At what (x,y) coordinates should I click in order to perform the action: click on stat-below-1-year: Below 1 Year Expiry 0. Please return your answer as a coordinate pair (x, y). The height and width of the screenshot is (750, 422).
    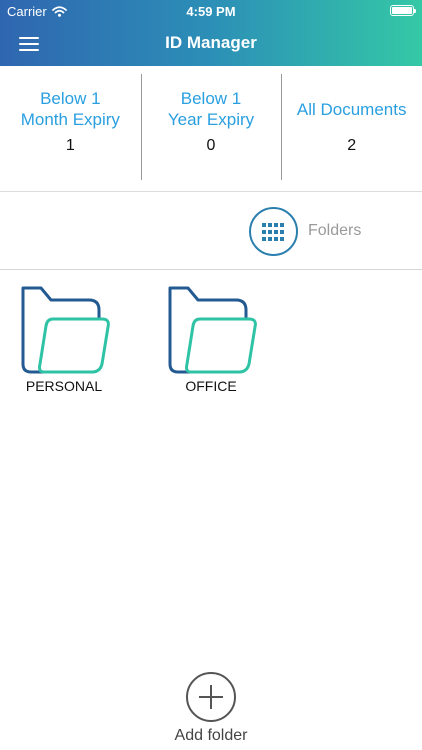
    Looking at the image, I should click on (211, 128).